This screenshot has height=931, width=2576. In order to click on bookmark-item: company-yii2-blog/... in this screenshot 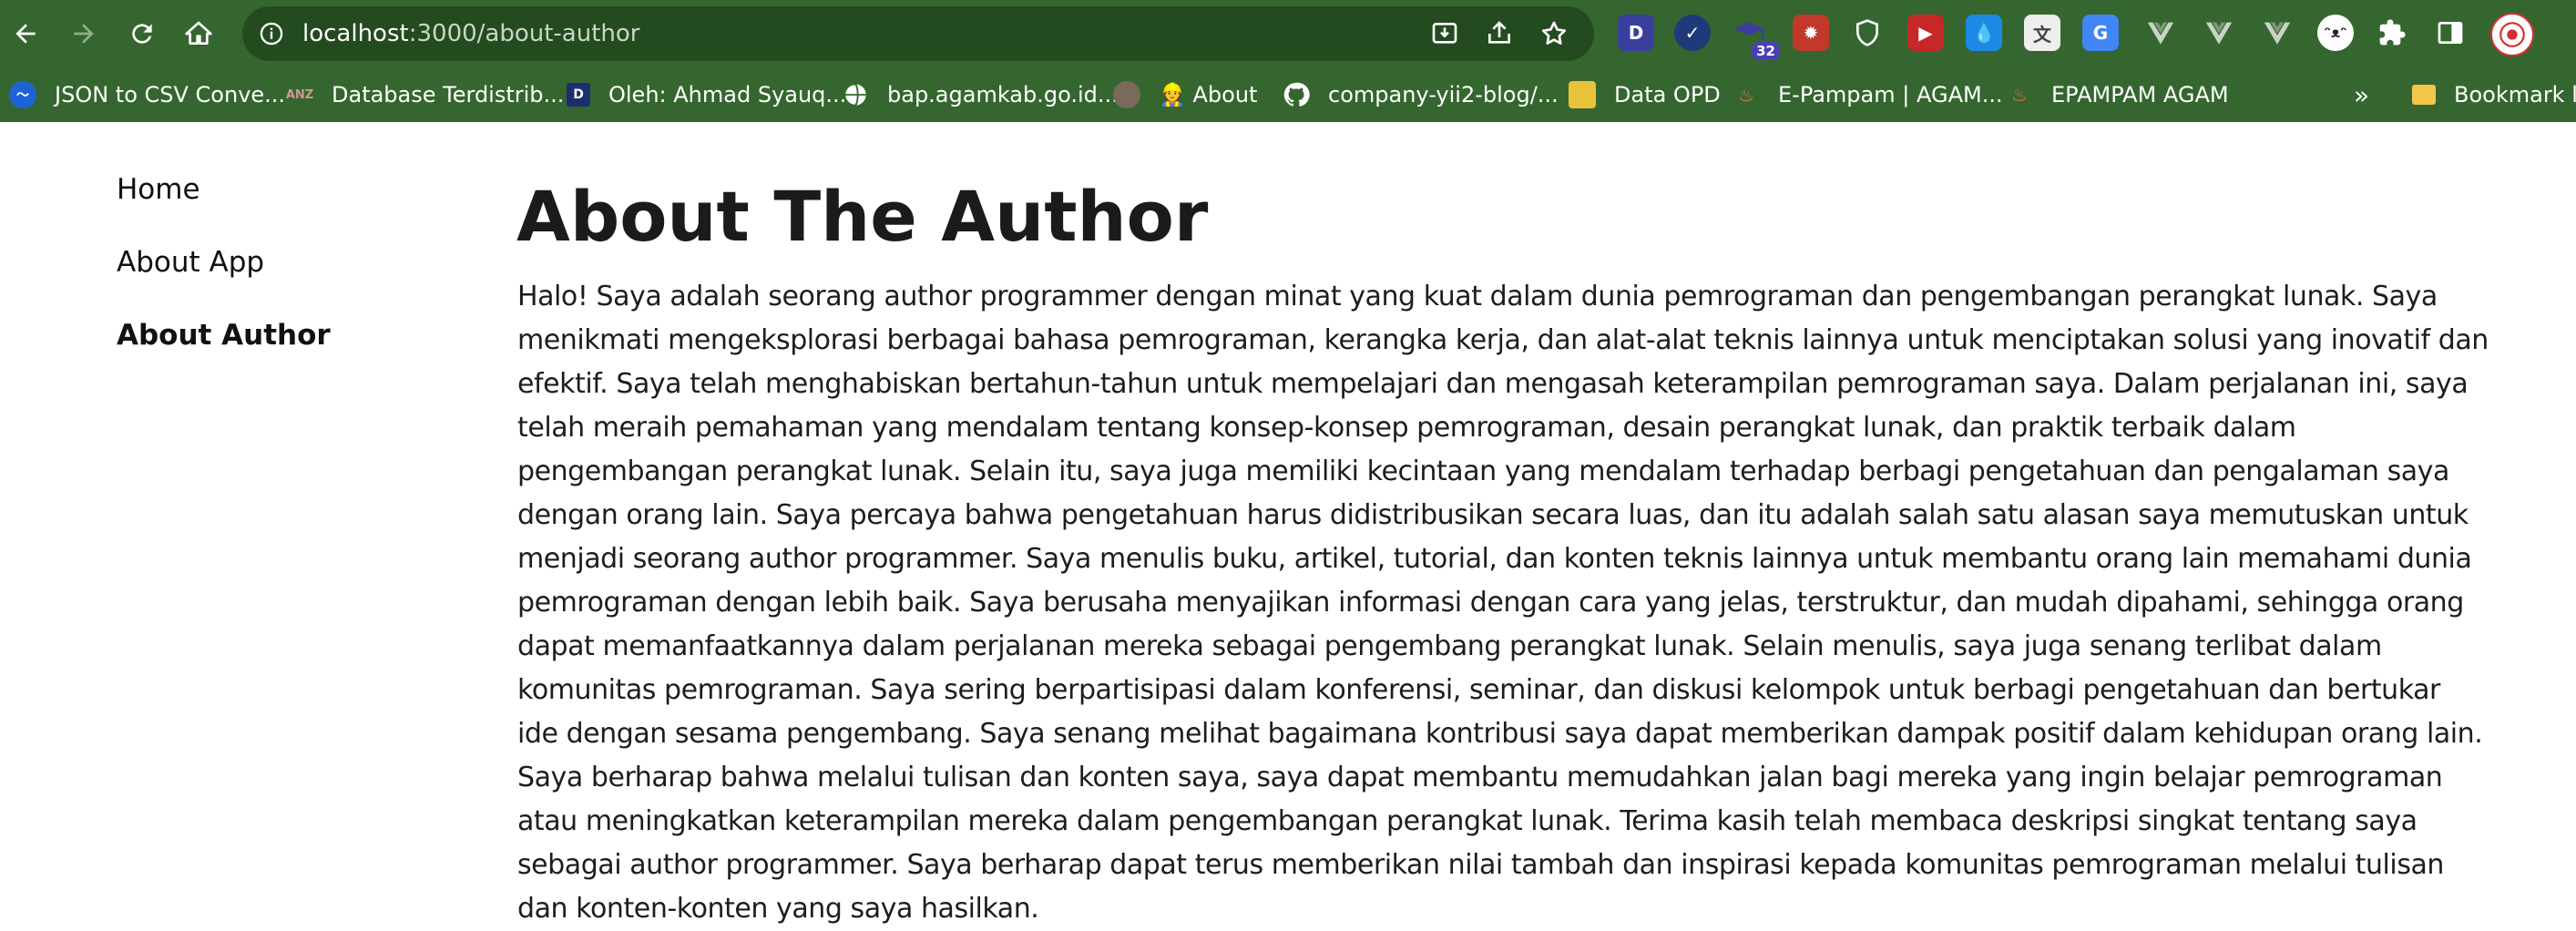, I will do `click(1421, 94)`.